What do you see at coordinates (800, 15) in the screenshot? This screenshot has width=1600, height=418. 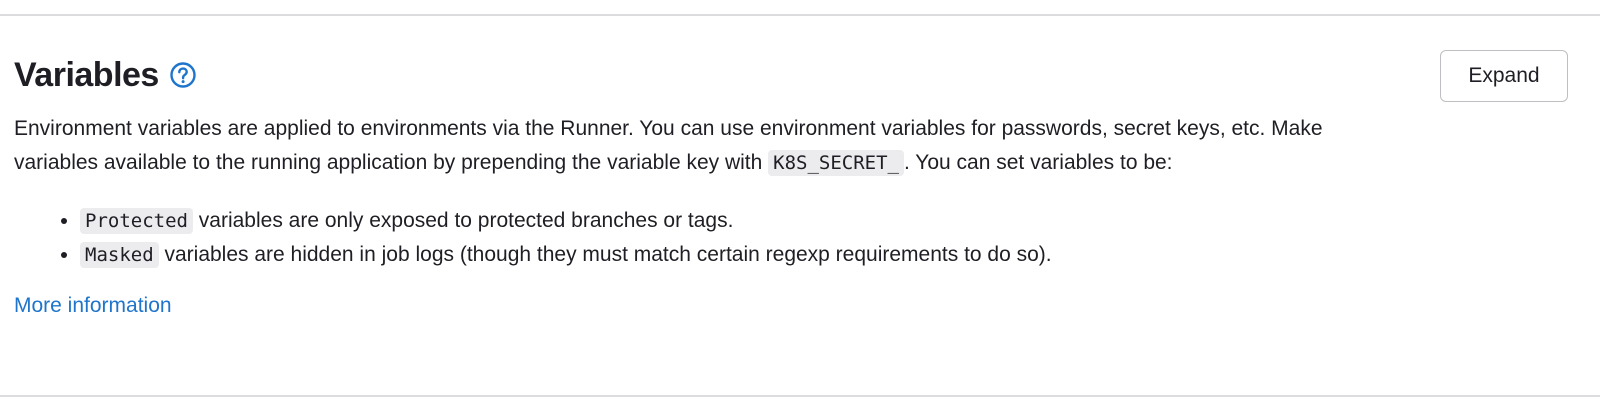 I see `top-divider` at bounding box center [800, 15].